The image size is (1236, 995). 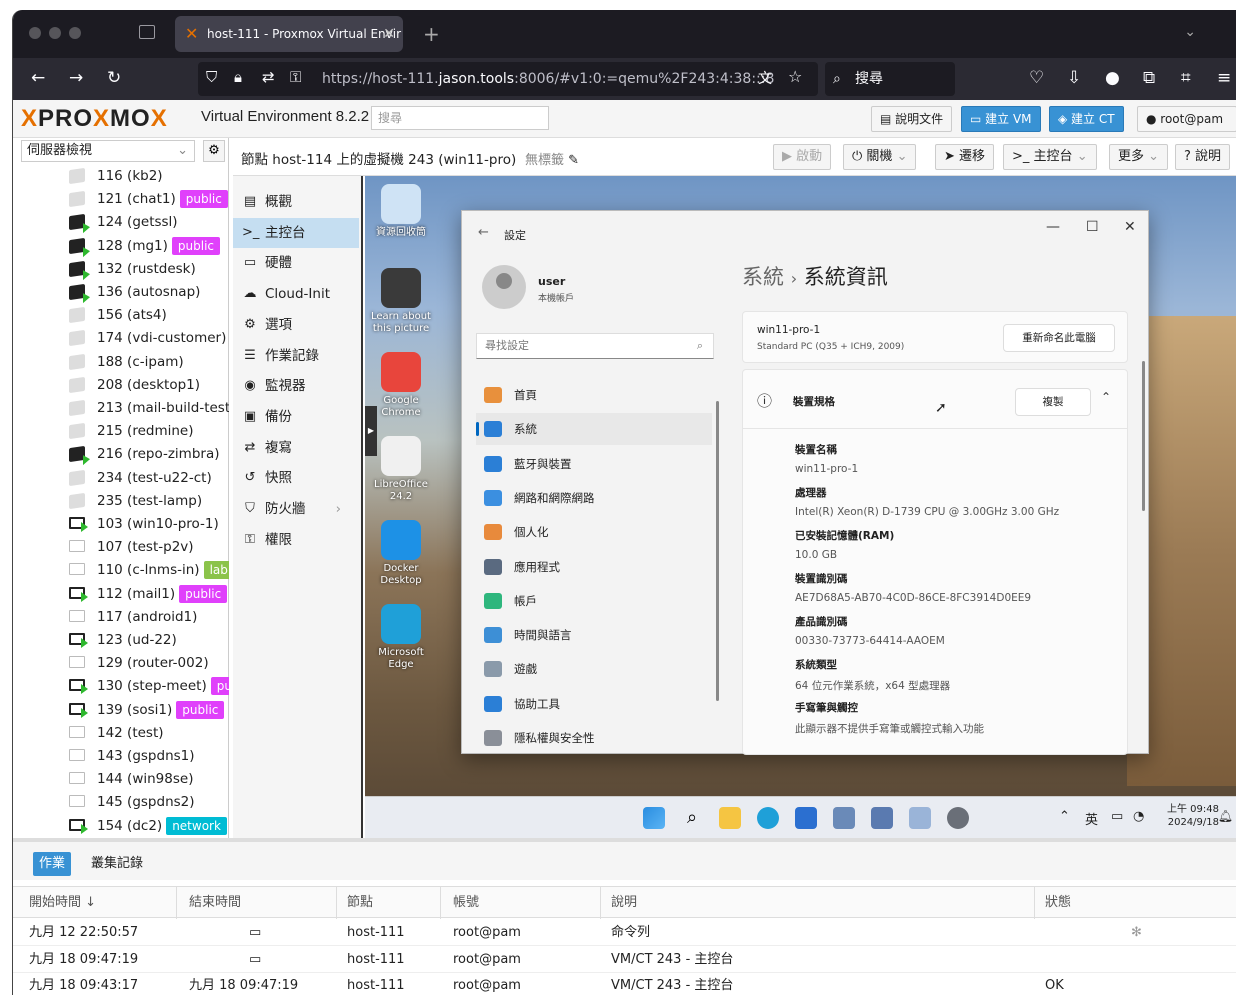 What do you see at coordinates (460, 118) in the screenshot?
I see `global-search-input: 搜尋` at bounding box center [460, 118].